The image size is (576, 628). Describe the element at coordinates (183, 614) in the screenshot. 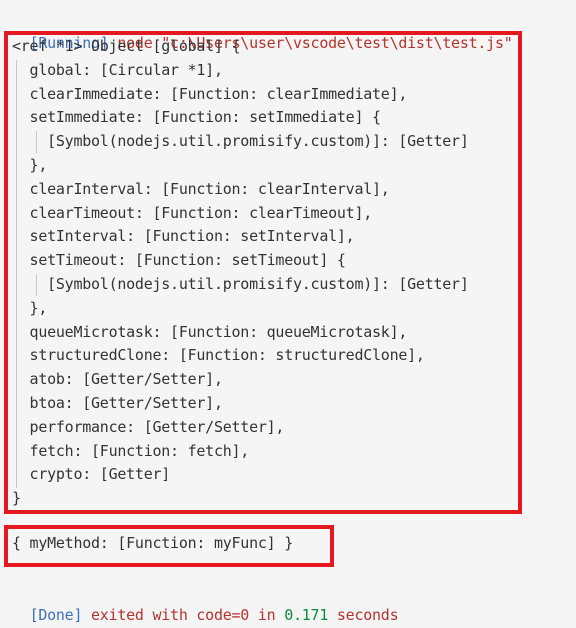

I see `done-message: exited with code=0 in` at that location.